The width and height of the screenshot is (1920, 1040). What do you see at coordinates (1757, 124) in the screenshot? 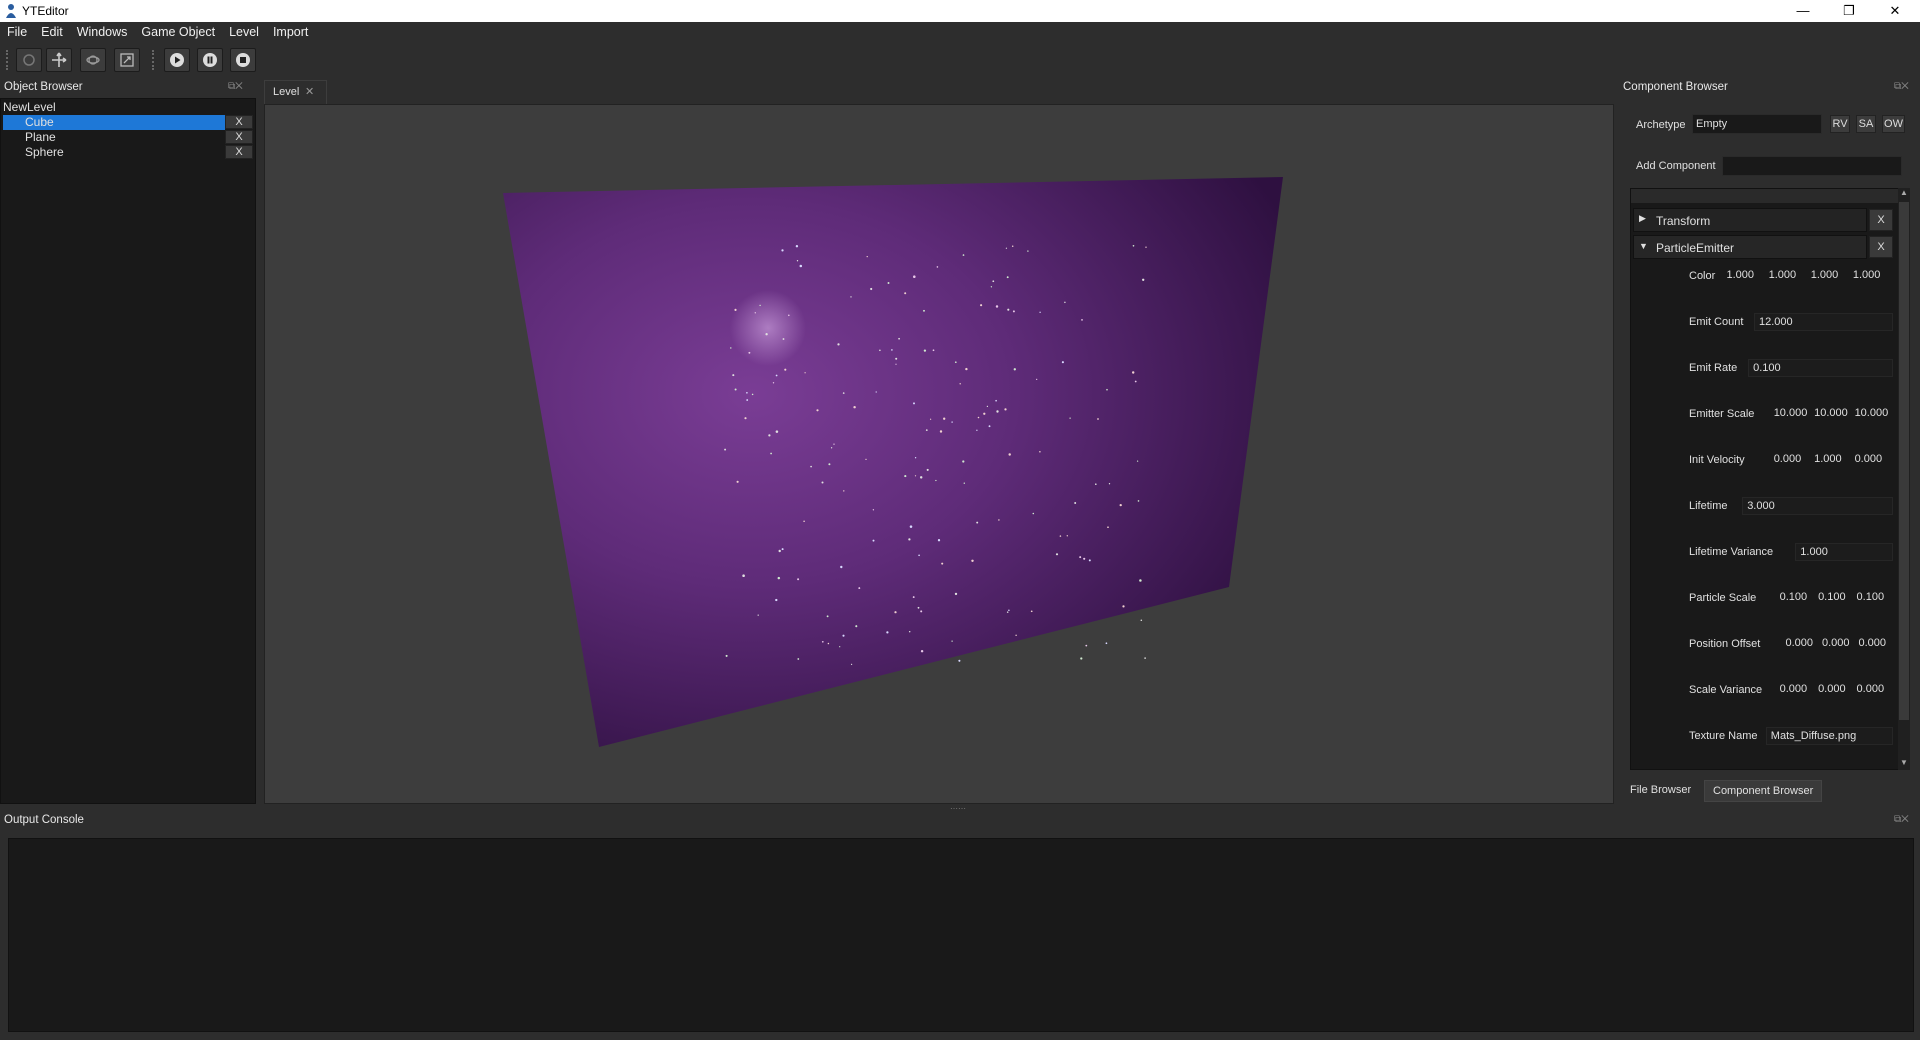
I see `archetype-input: Empty` at bounding box center [1757, 124].